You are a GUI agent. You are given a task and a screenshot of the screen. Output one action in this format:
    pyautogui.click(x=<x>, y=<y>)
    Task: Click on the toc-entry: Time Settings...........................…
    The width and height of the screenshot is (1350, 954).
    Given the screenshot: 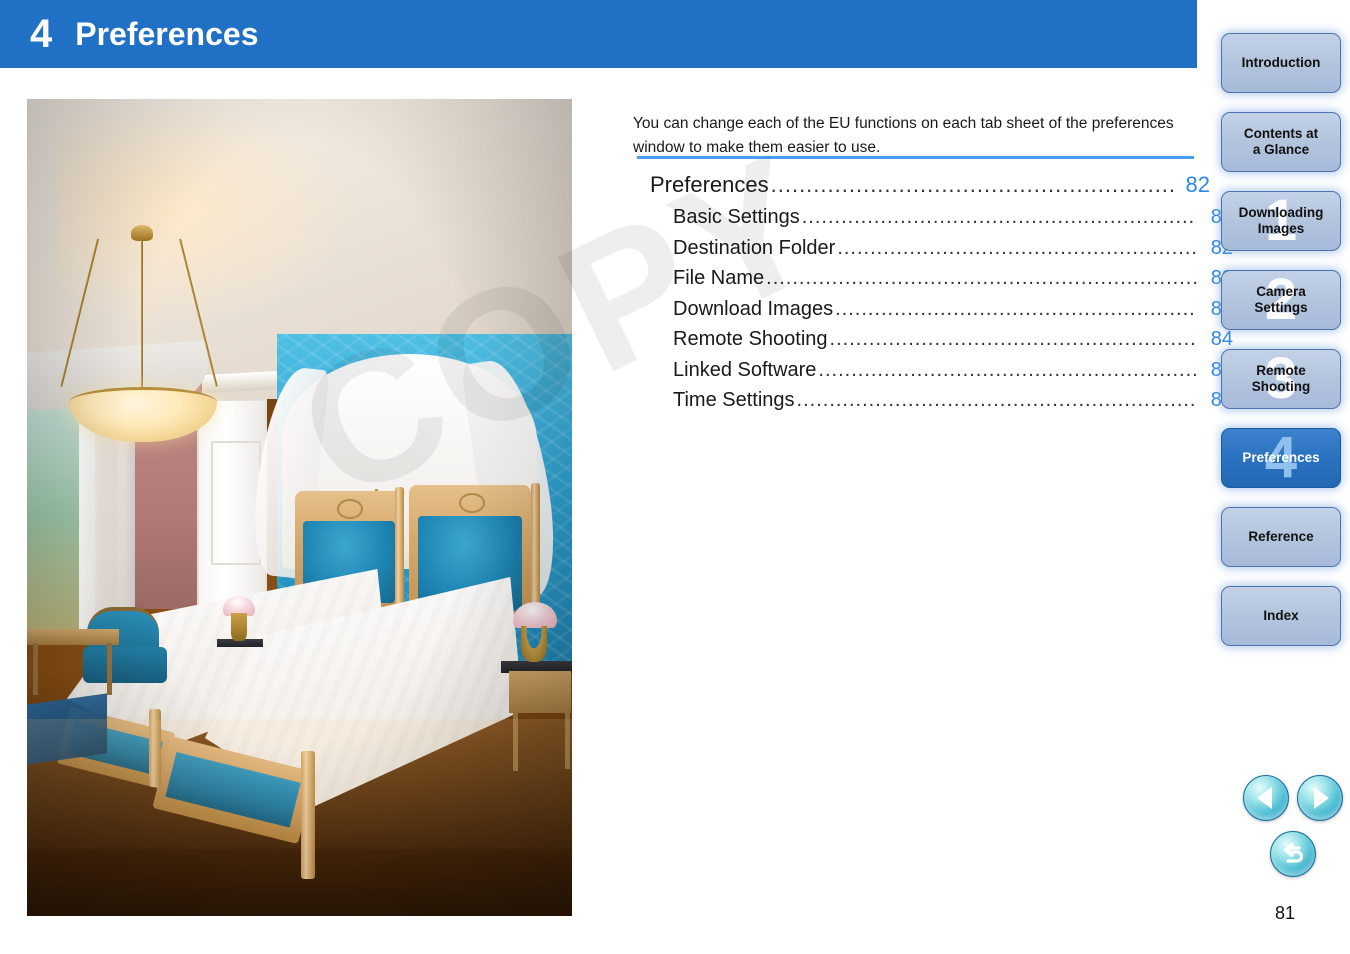 What is the action you would take?
    pyautogui.click(x=935, y=400)
    